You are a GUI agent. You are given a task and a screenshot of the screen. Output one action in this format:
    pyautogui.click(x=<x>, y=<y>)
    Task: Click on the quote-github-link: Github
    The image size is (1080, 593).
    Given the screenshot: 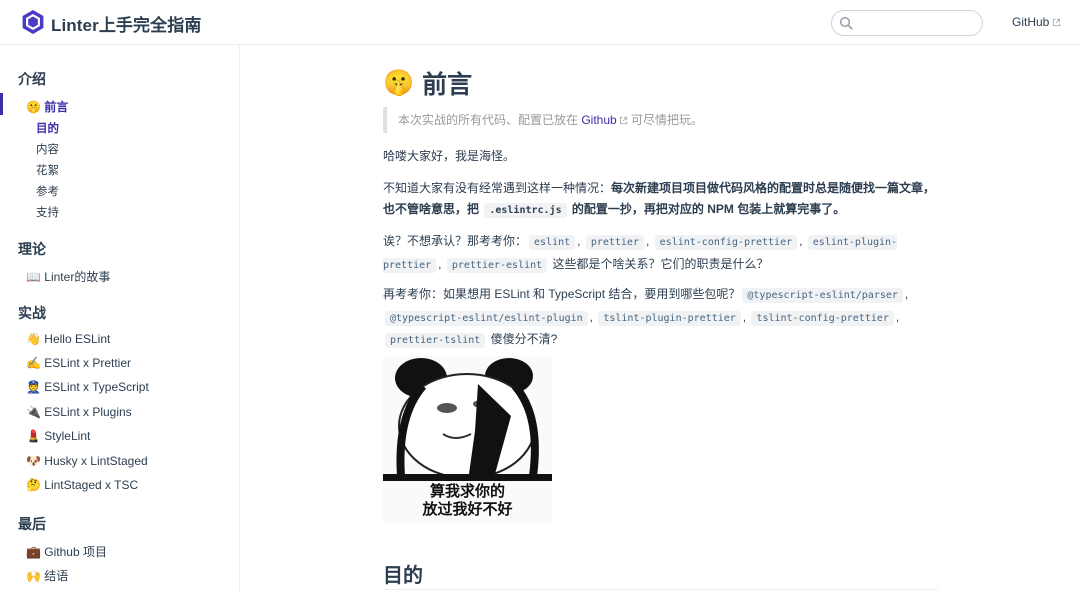 What is the action you would take?
    pyautogui.click(x=598, y=120)
    